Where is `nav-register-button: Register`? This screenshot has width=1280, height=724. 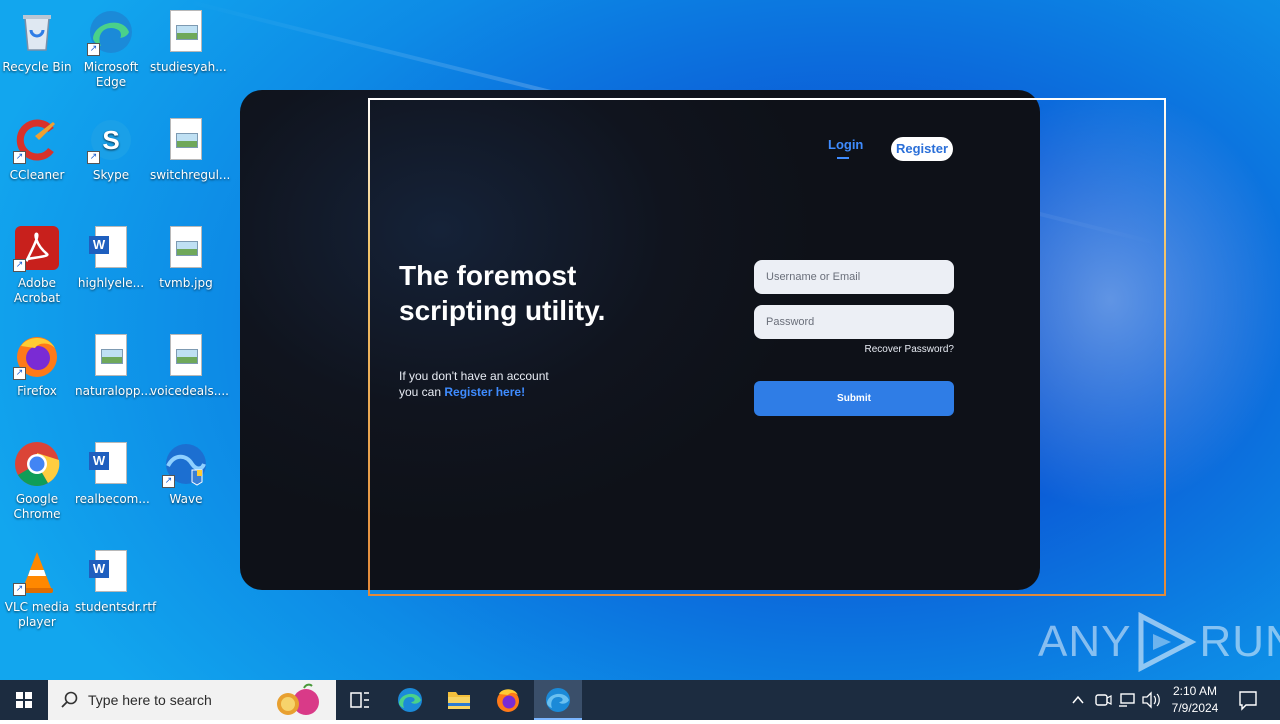
nav-register-button: Register is located at coordinates (922, 149).